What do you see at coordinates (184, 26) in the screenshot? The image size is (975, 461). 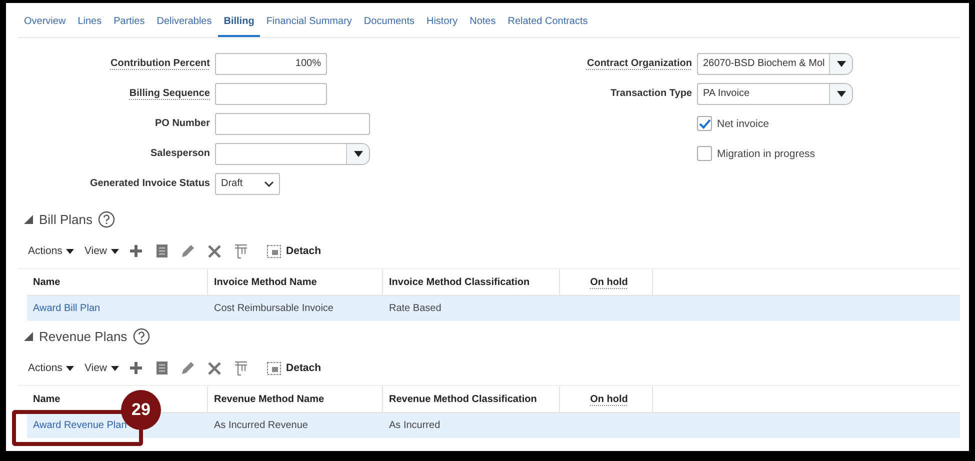 I see `tab: Deliverables` at bounding box center [184, 26].